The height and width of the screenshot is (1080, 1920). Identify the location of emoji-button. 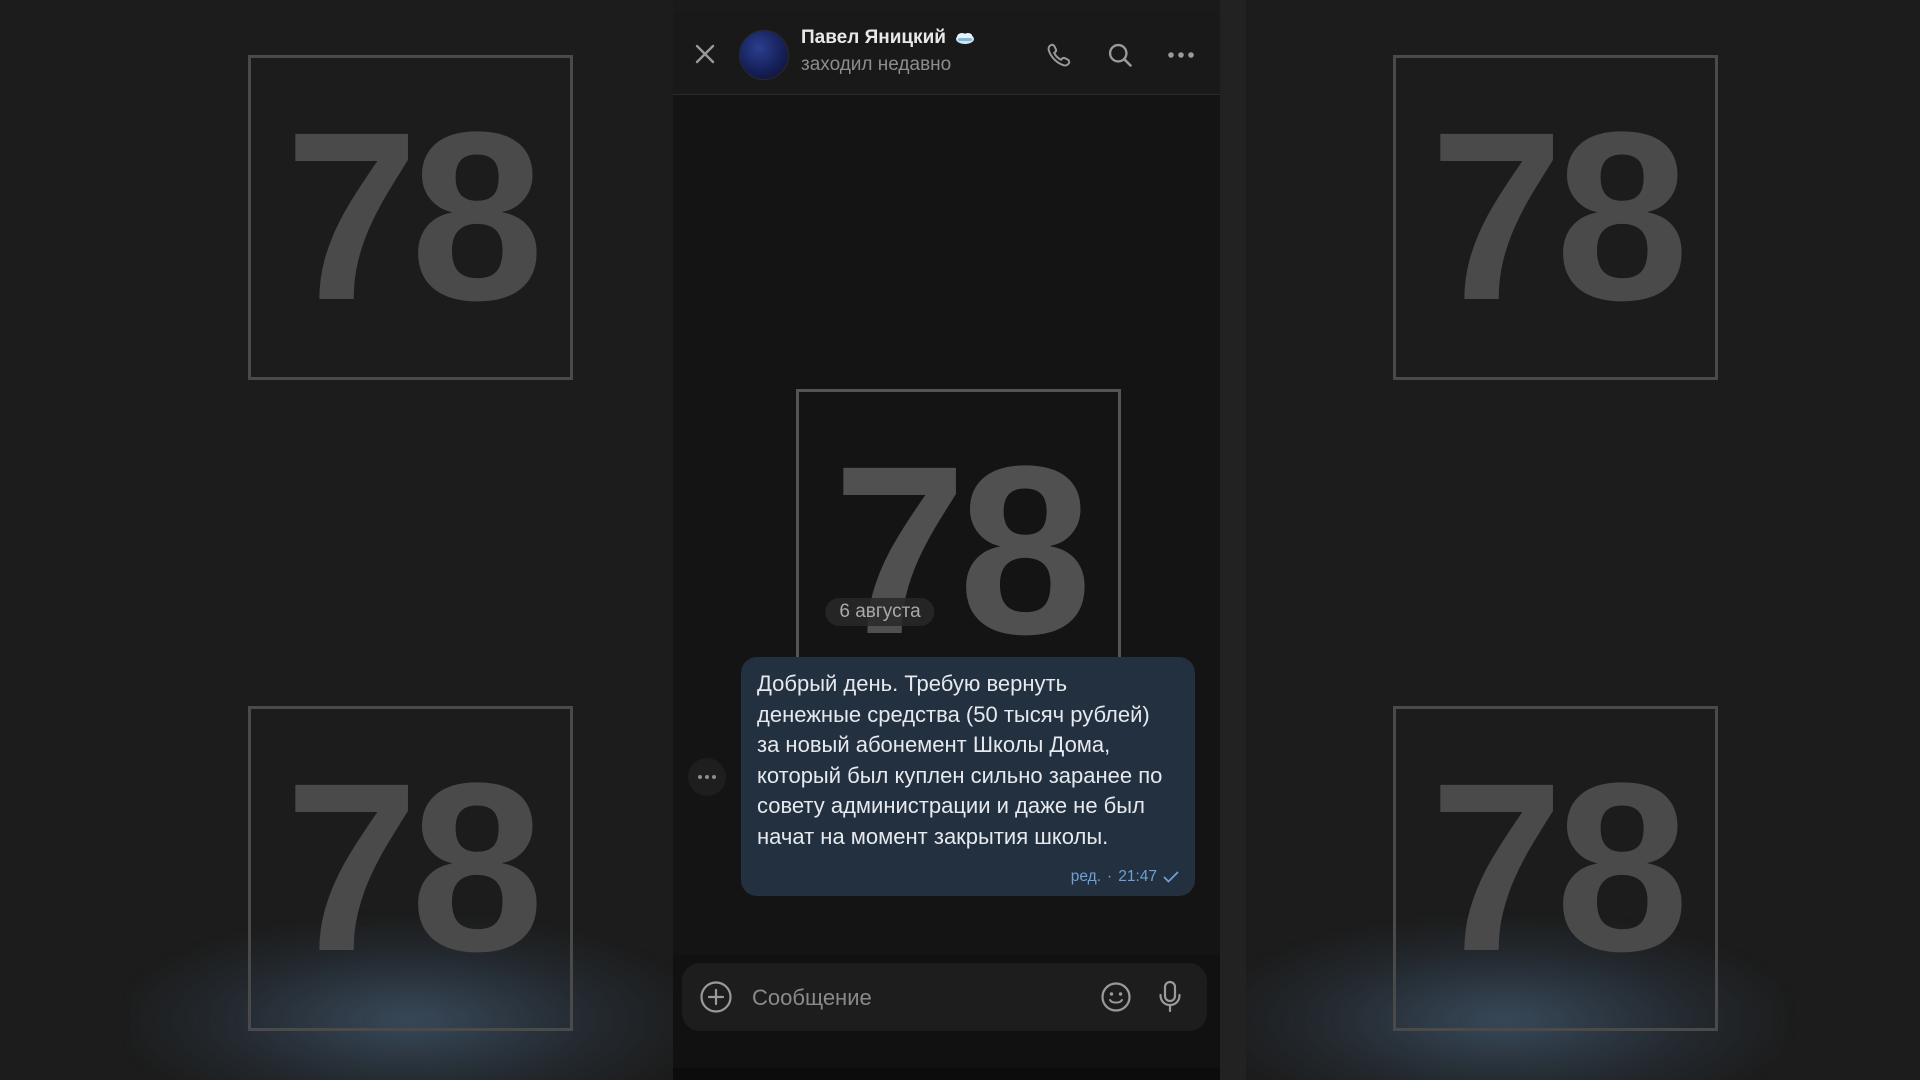
(1116, 997).